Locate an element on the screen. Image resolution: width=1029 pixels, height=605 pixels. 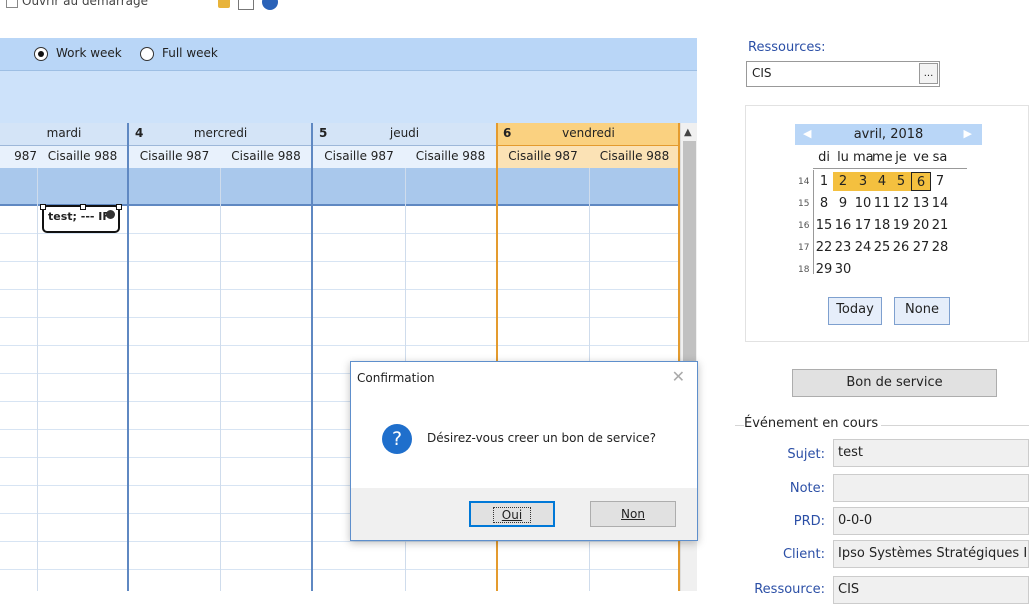
mini-calendar-day: 15 is located at coordinates (824, 225).